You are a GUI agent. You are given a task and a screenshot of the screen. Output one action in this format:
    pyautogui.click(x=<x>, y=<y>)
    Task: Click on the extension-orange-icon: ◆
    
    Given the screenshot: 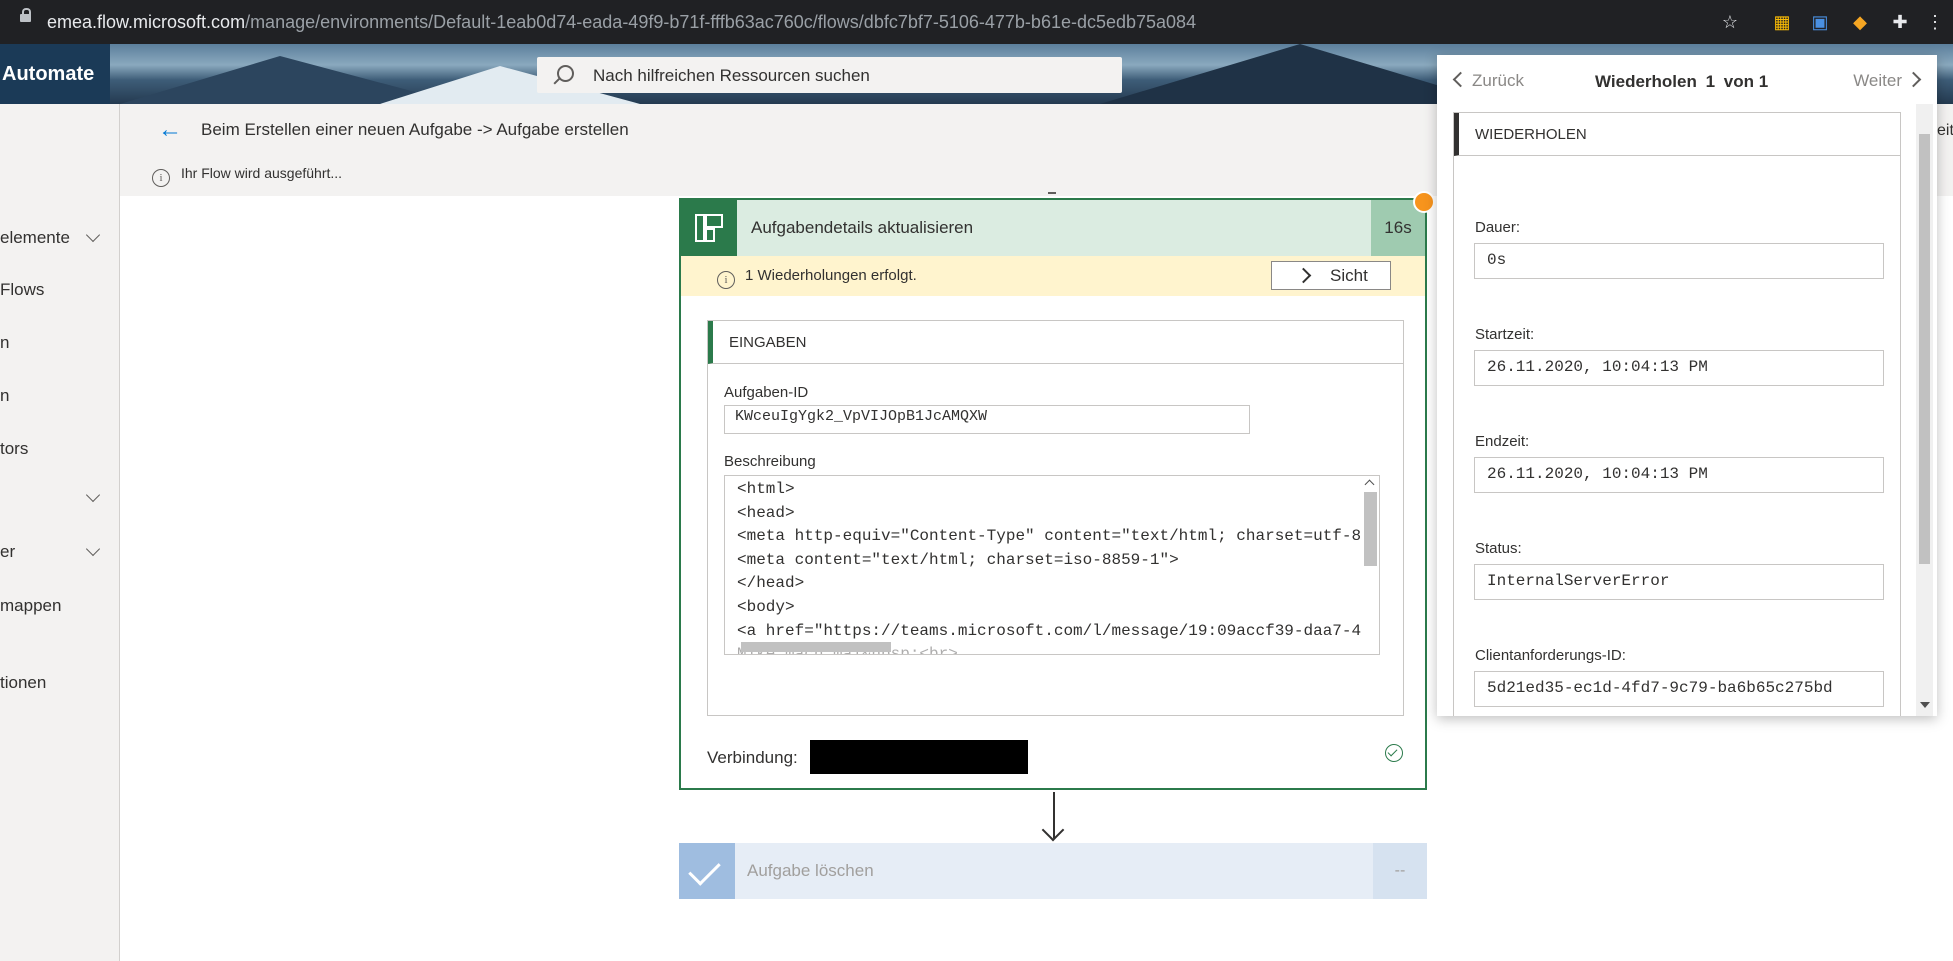 What is the action you would take?
    pyautogui.click(x=1860, y=22)
    